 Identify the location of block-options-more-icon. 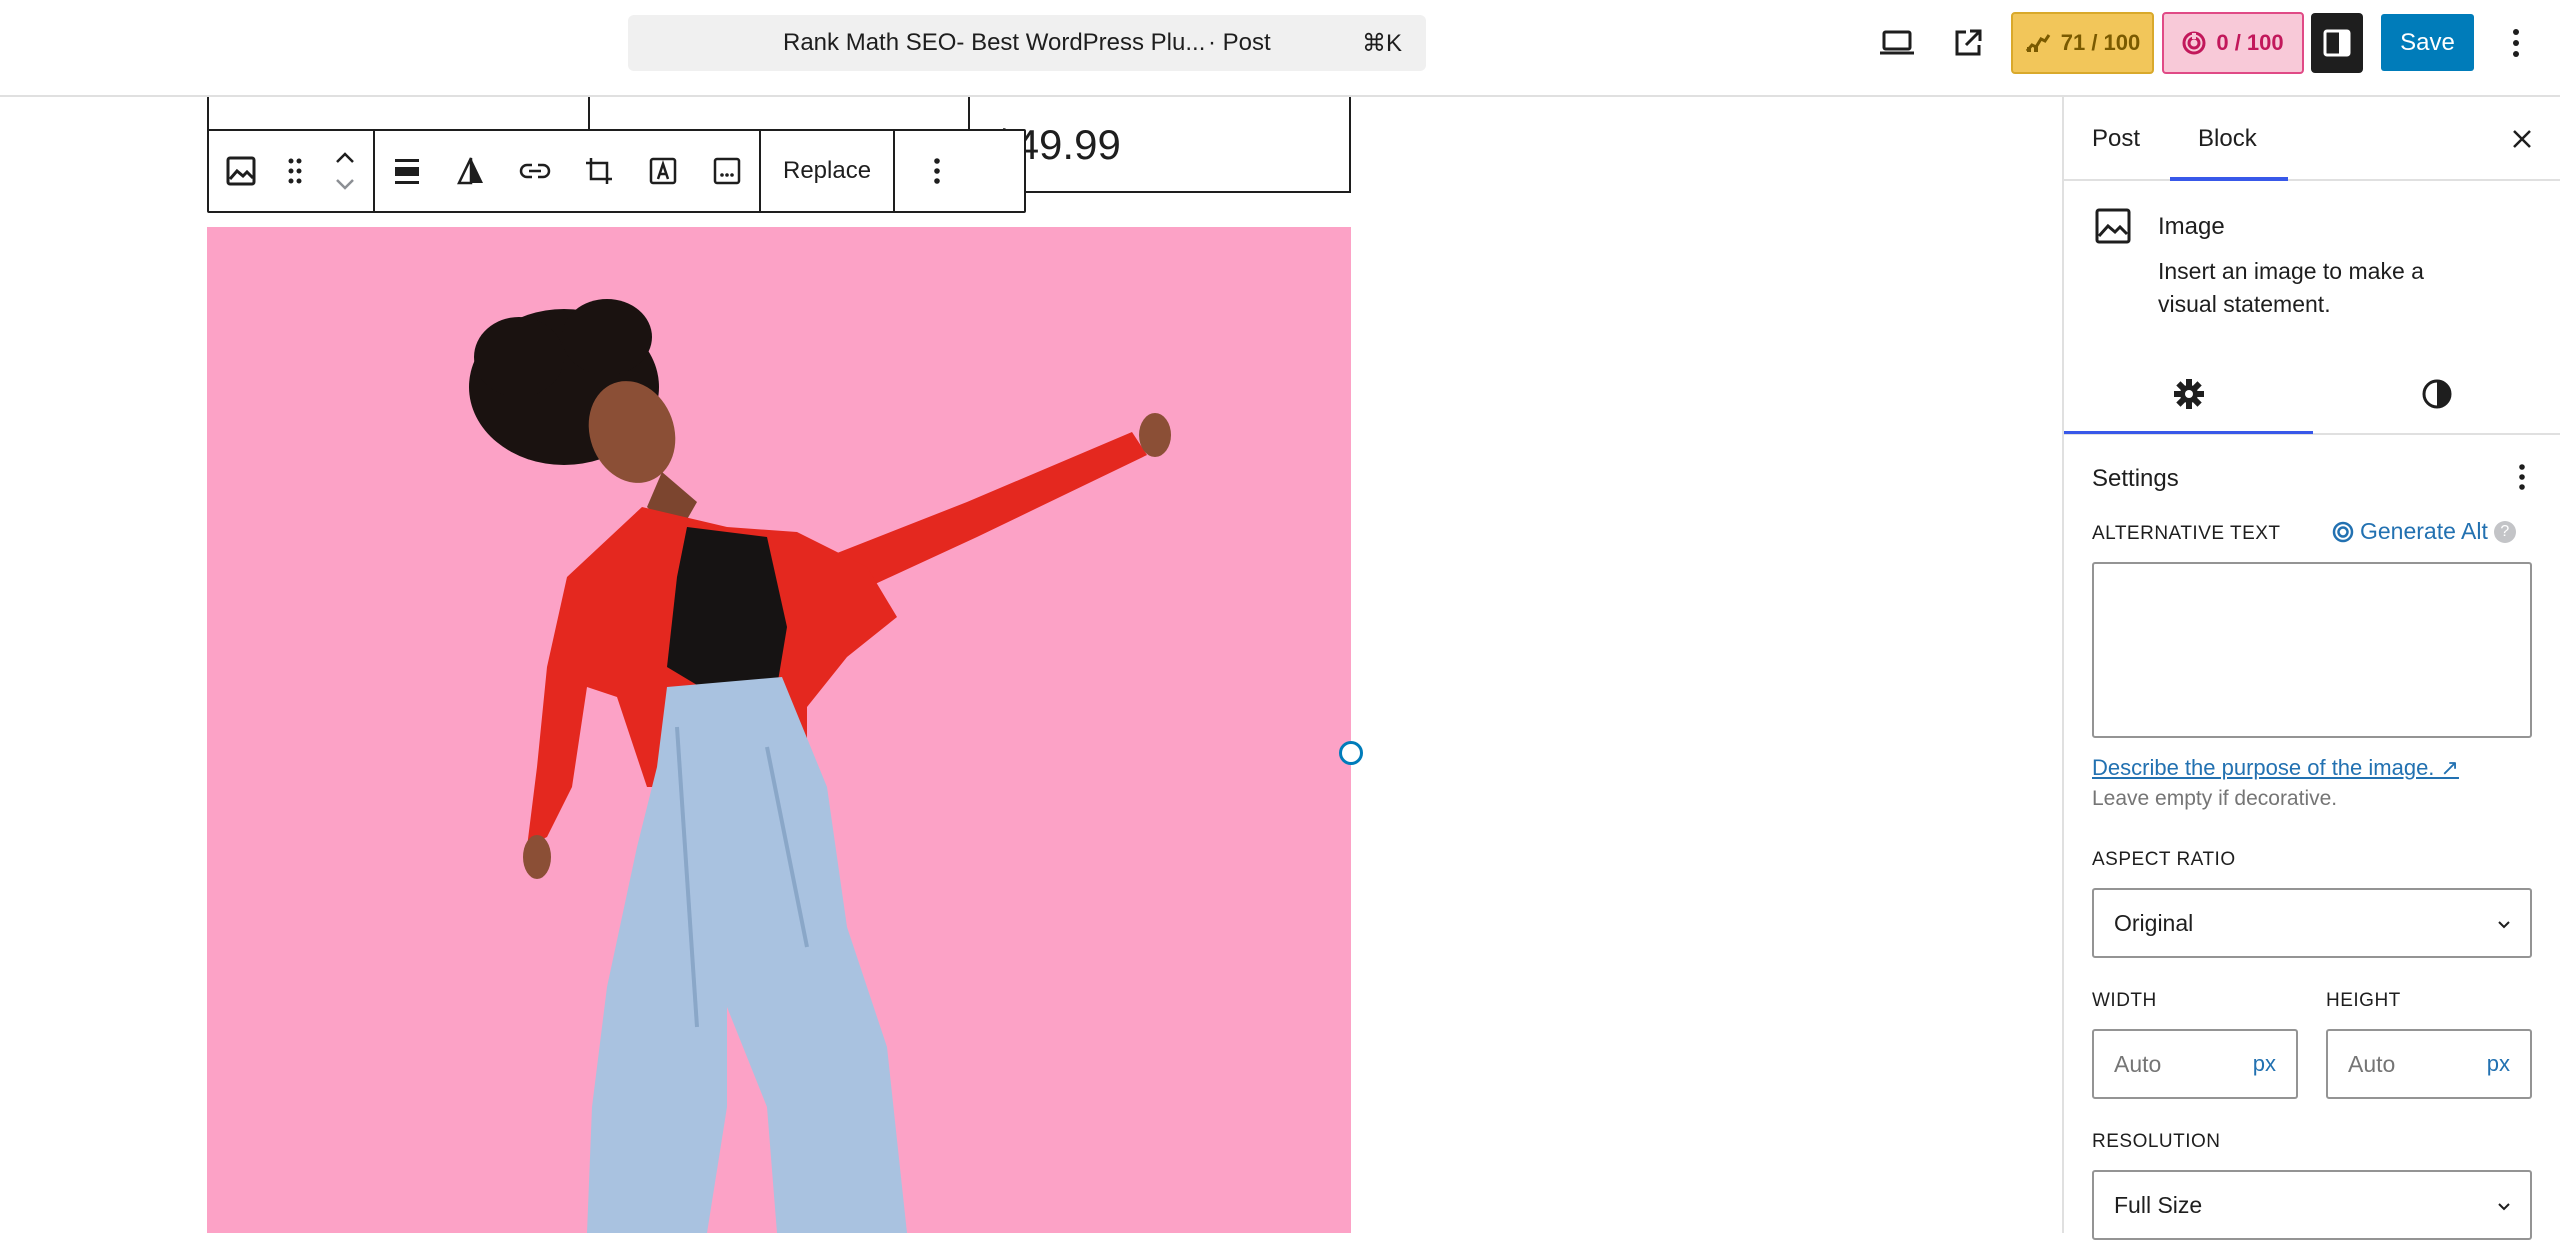
(937, 171).